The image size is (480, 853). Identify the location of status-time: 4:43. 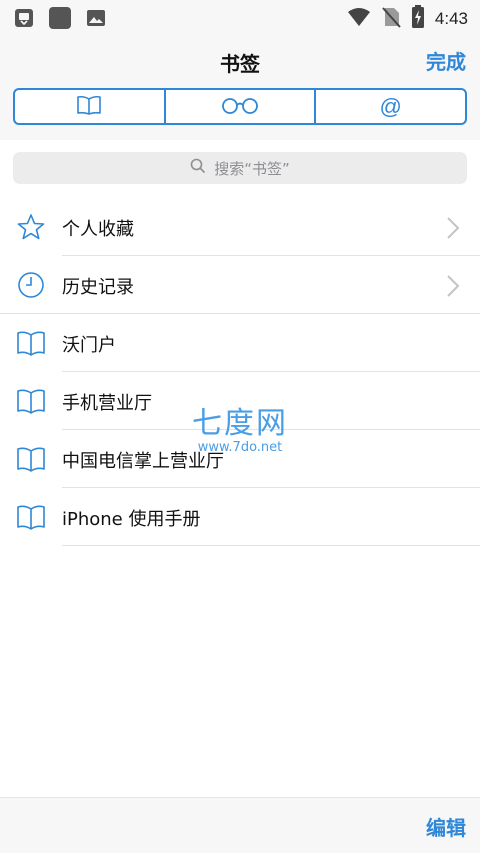
(451, 18).